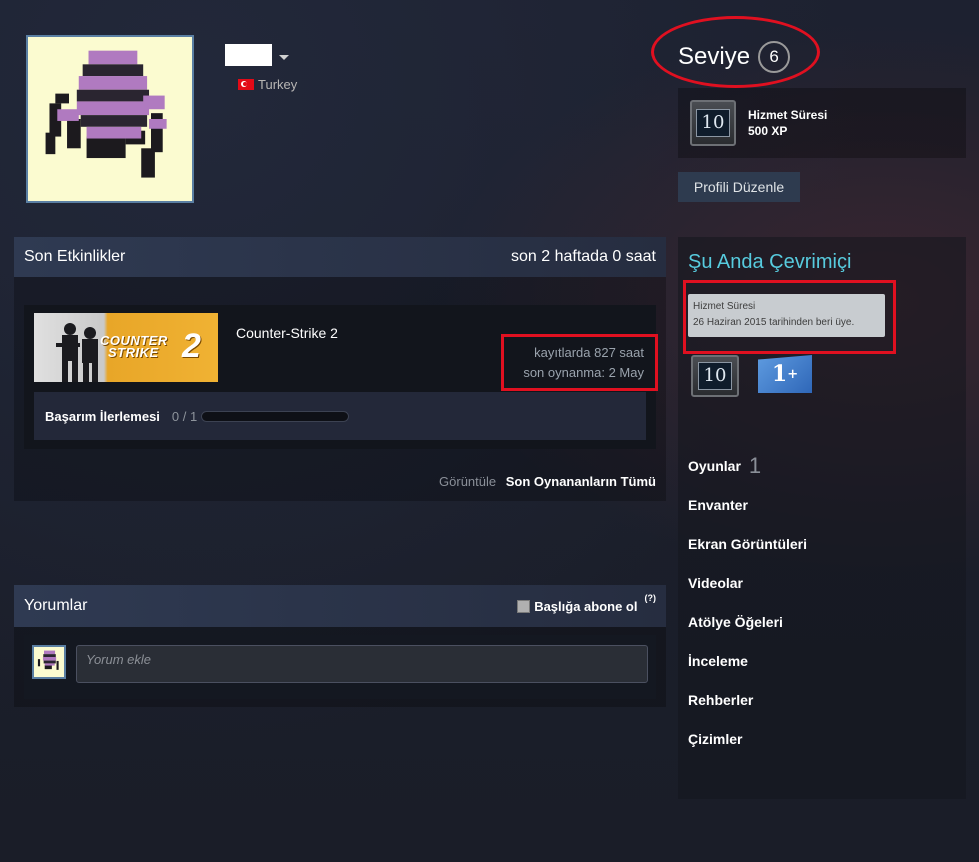 This screenshot has width=979, height=862. What do you see at coordinates (340, 257) in the screenshot?
I see `recent-activity-header: Son Etkinlikler son 2 haftada 0 saat` at bounding box center [340, 257].